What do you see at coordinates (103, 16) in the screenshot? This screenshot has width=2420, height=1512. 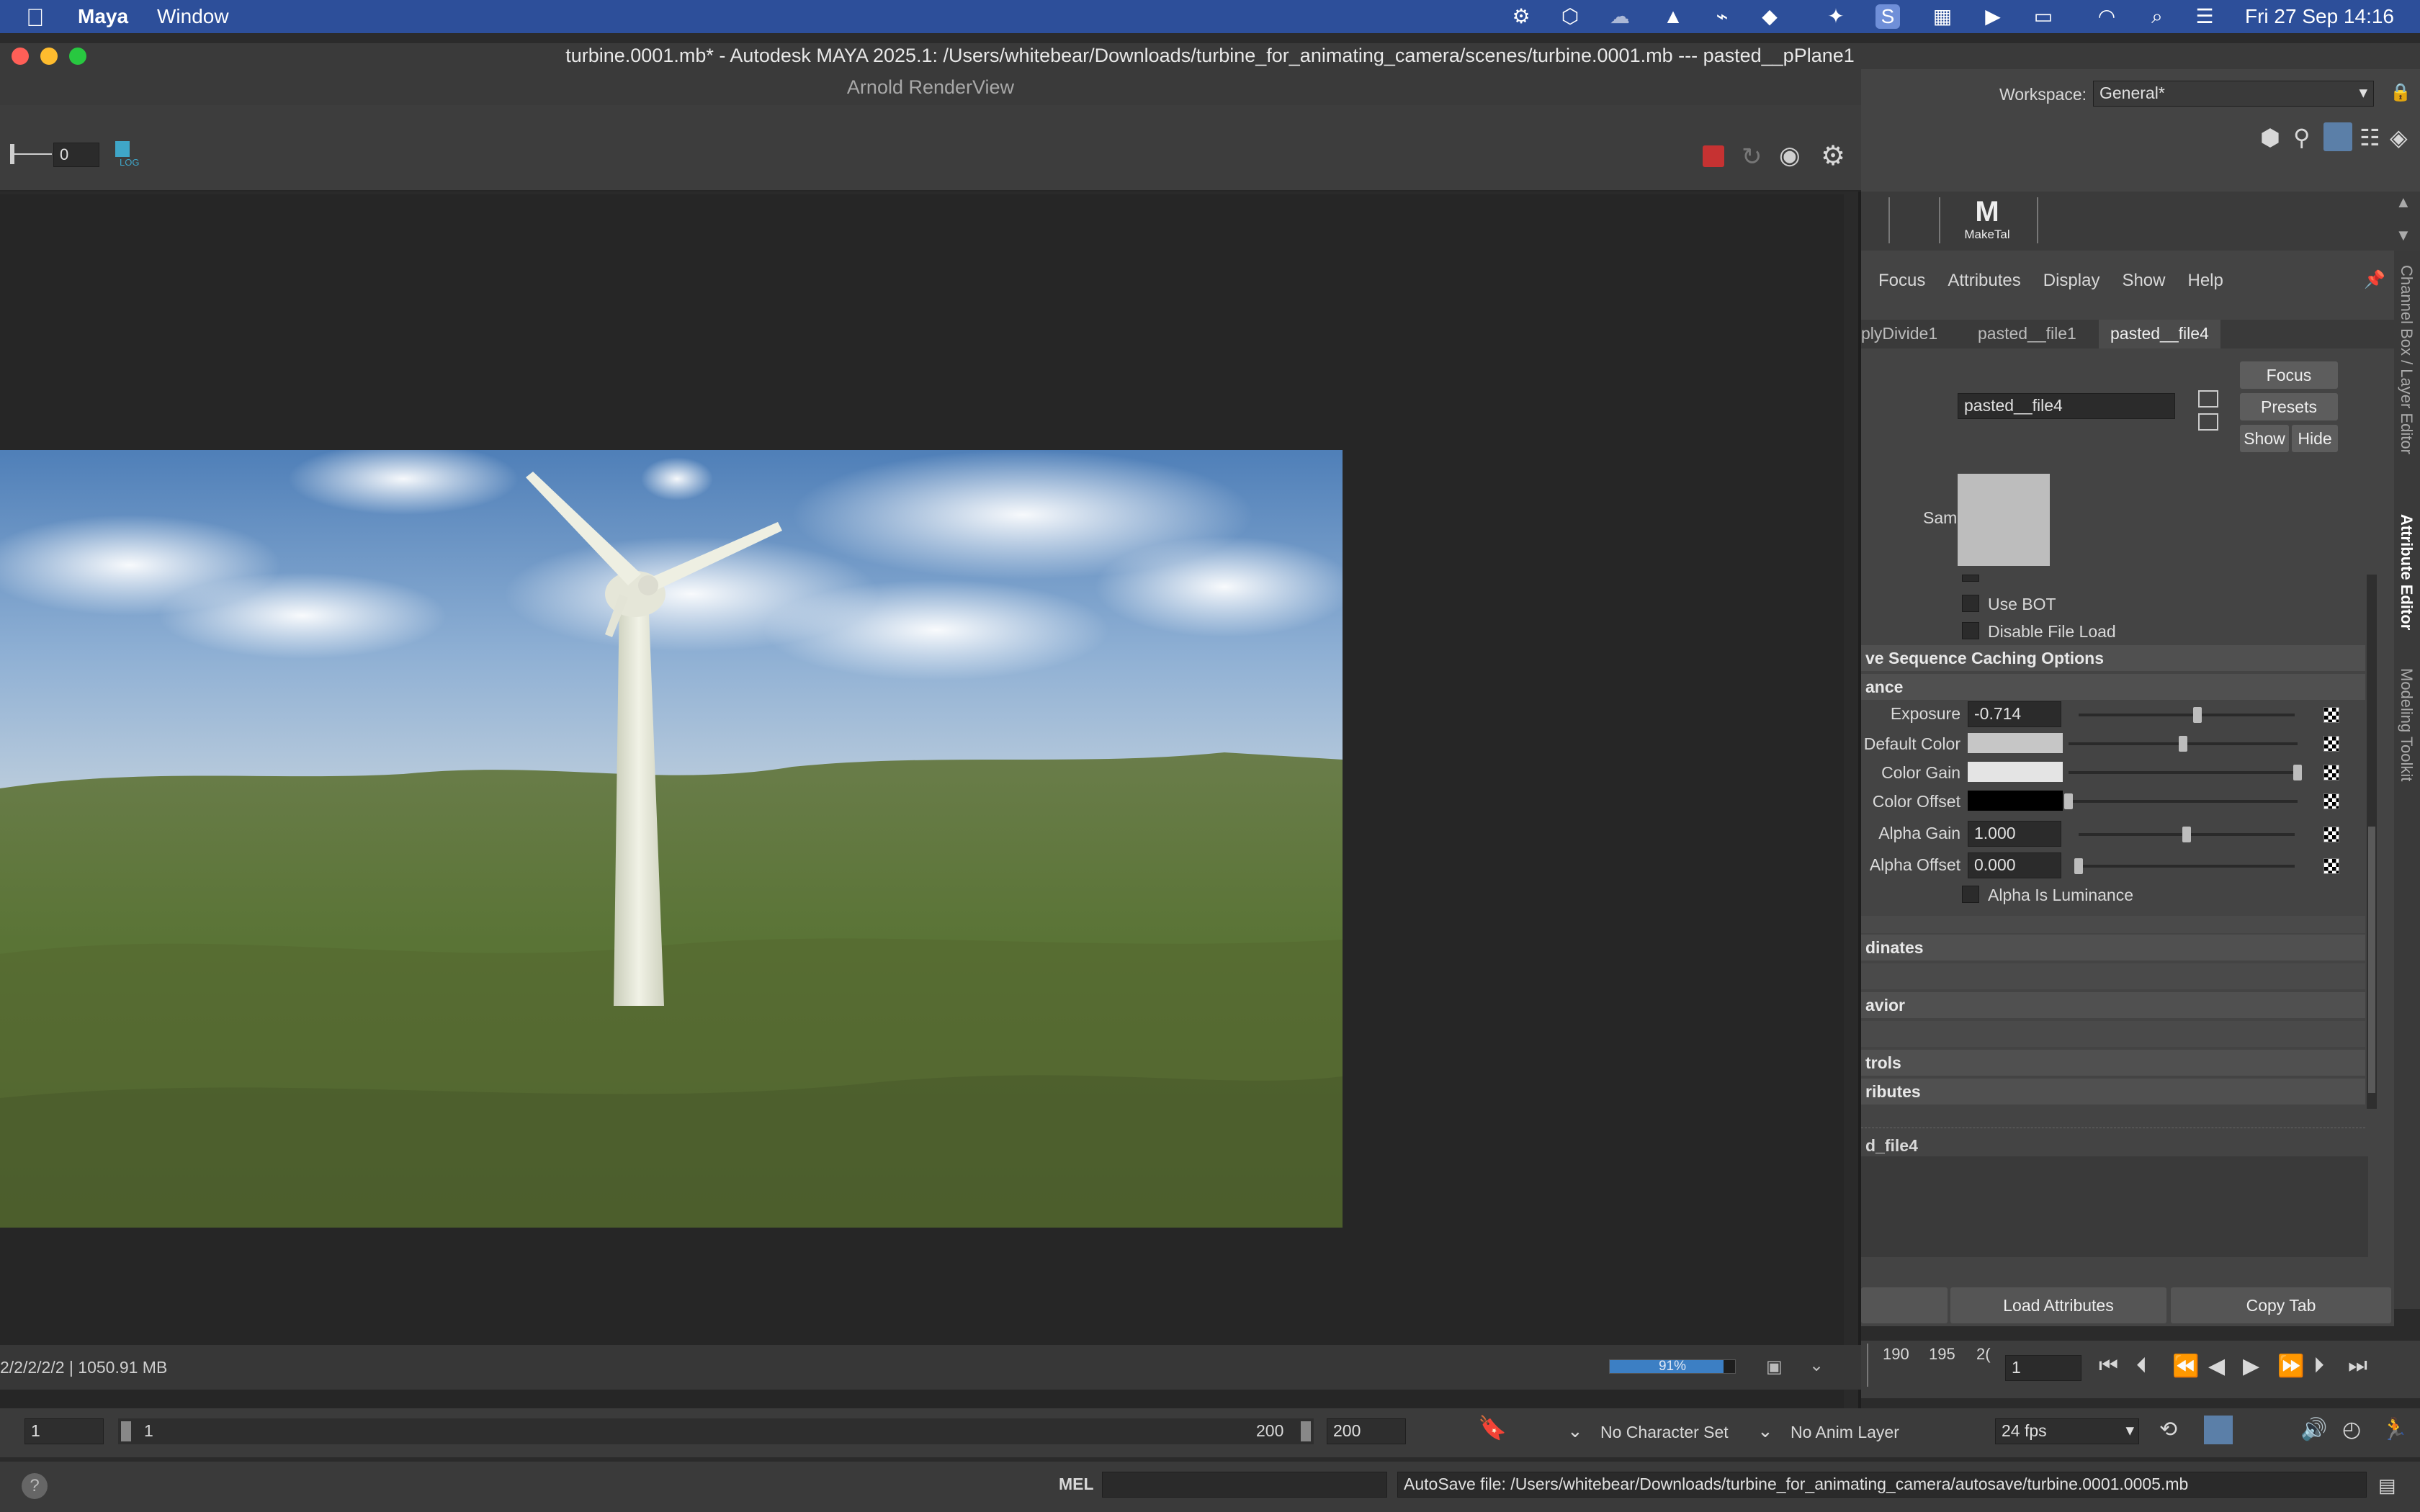 I see `menu-maya: Maya` at bounding box center [103, 16].